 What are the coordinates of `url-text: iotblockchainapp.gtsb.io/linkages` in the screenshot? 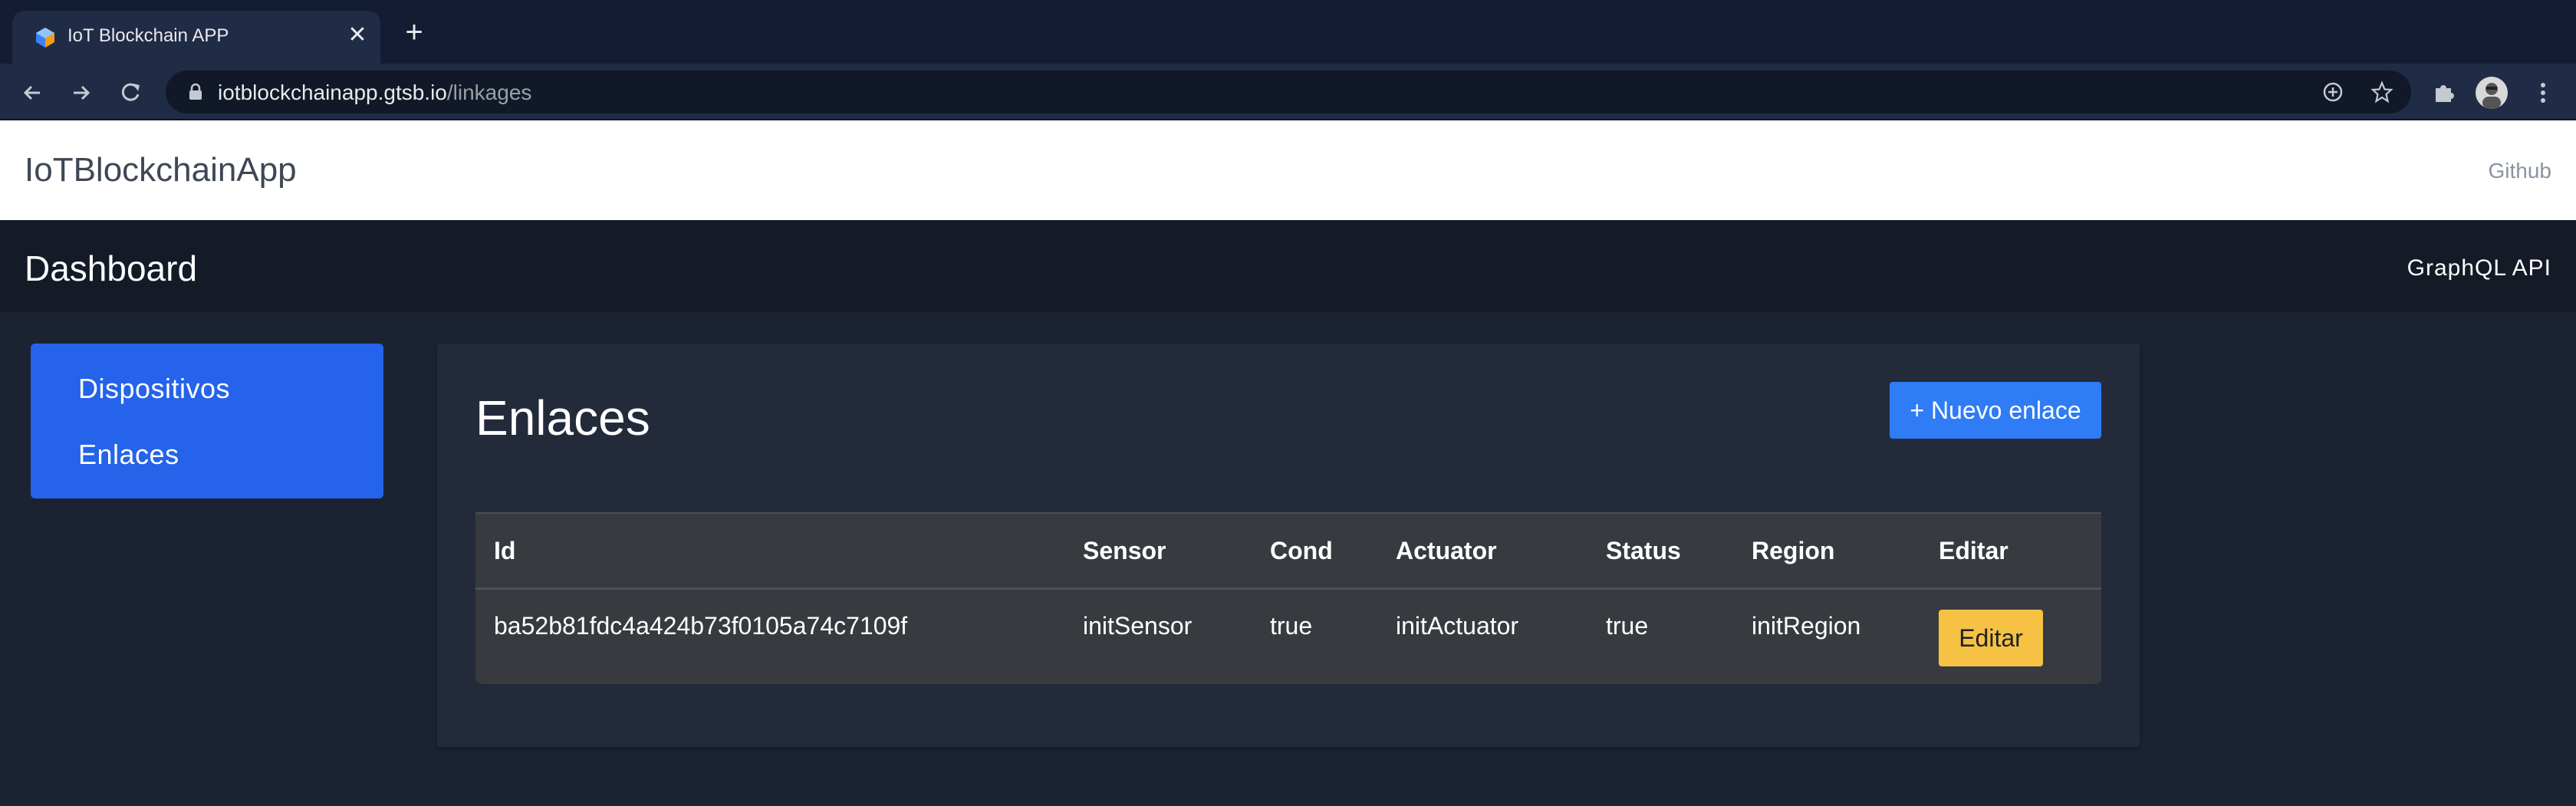 It's located at (374, 93).